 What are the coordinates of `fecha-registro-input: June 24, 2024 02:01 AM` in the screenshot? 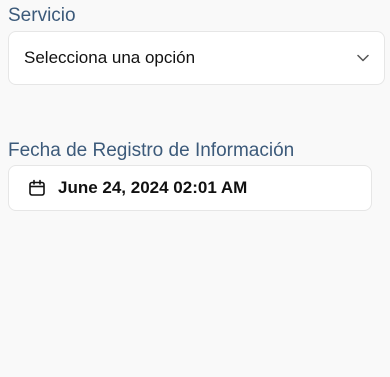 It's located at (190, 188).